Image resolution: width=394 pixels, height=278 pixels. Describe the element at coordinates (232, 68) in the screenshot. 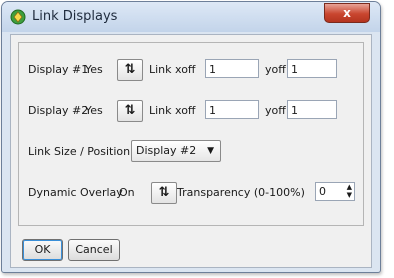

I see `display1-xoff-input: 1` at that location.